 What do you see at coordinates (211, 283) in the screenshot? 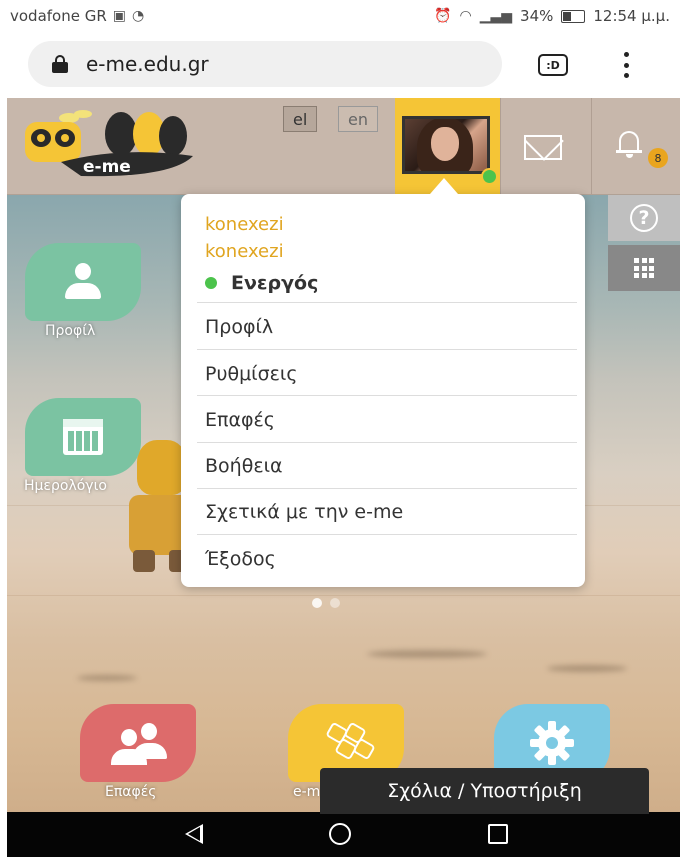
I see `status-dot-icon` at bounding box center [211, 283].